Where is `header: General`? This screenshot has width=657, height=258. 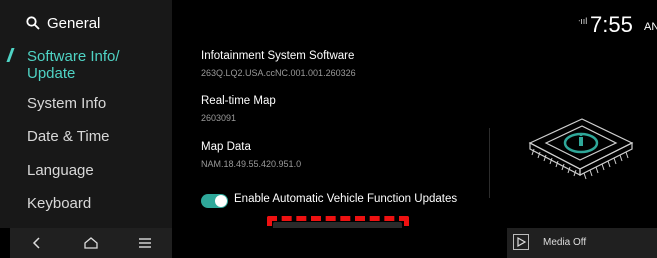
header: General is located at coordinates (86, 20).